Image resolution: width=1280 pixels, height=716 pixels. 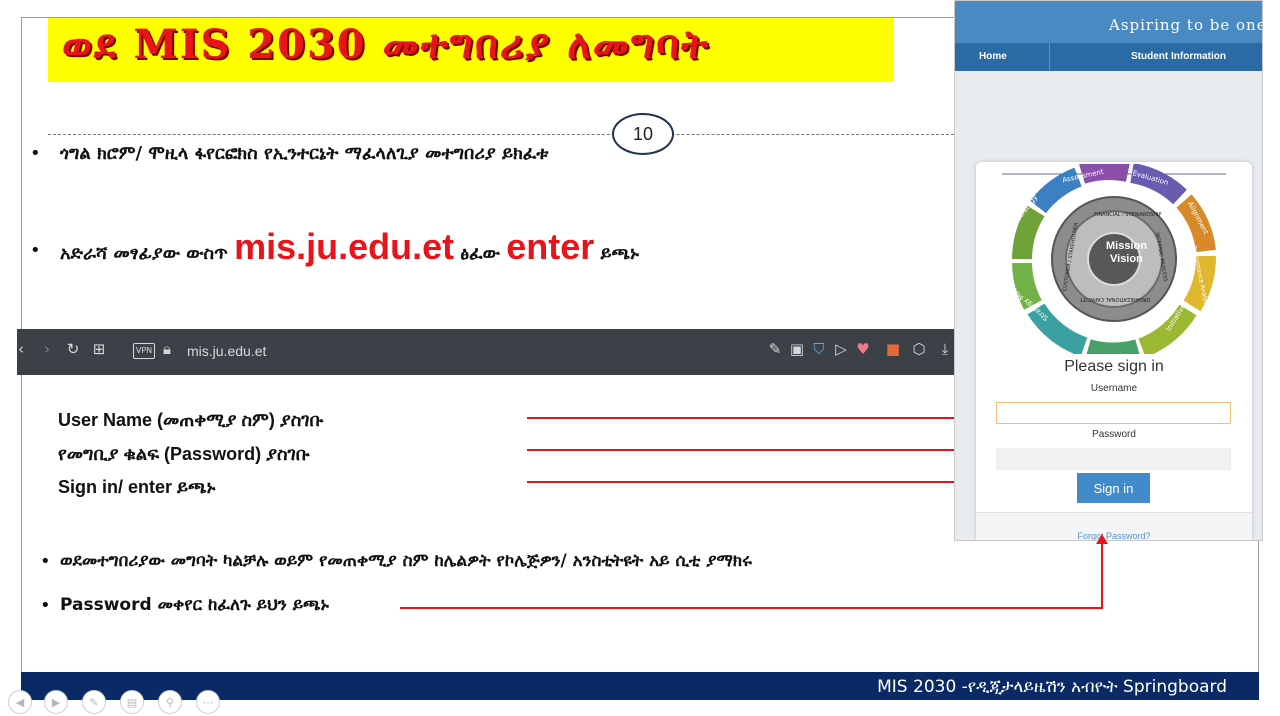 I want to click on vpn-badge: VPN, so click(x=144, y=351).